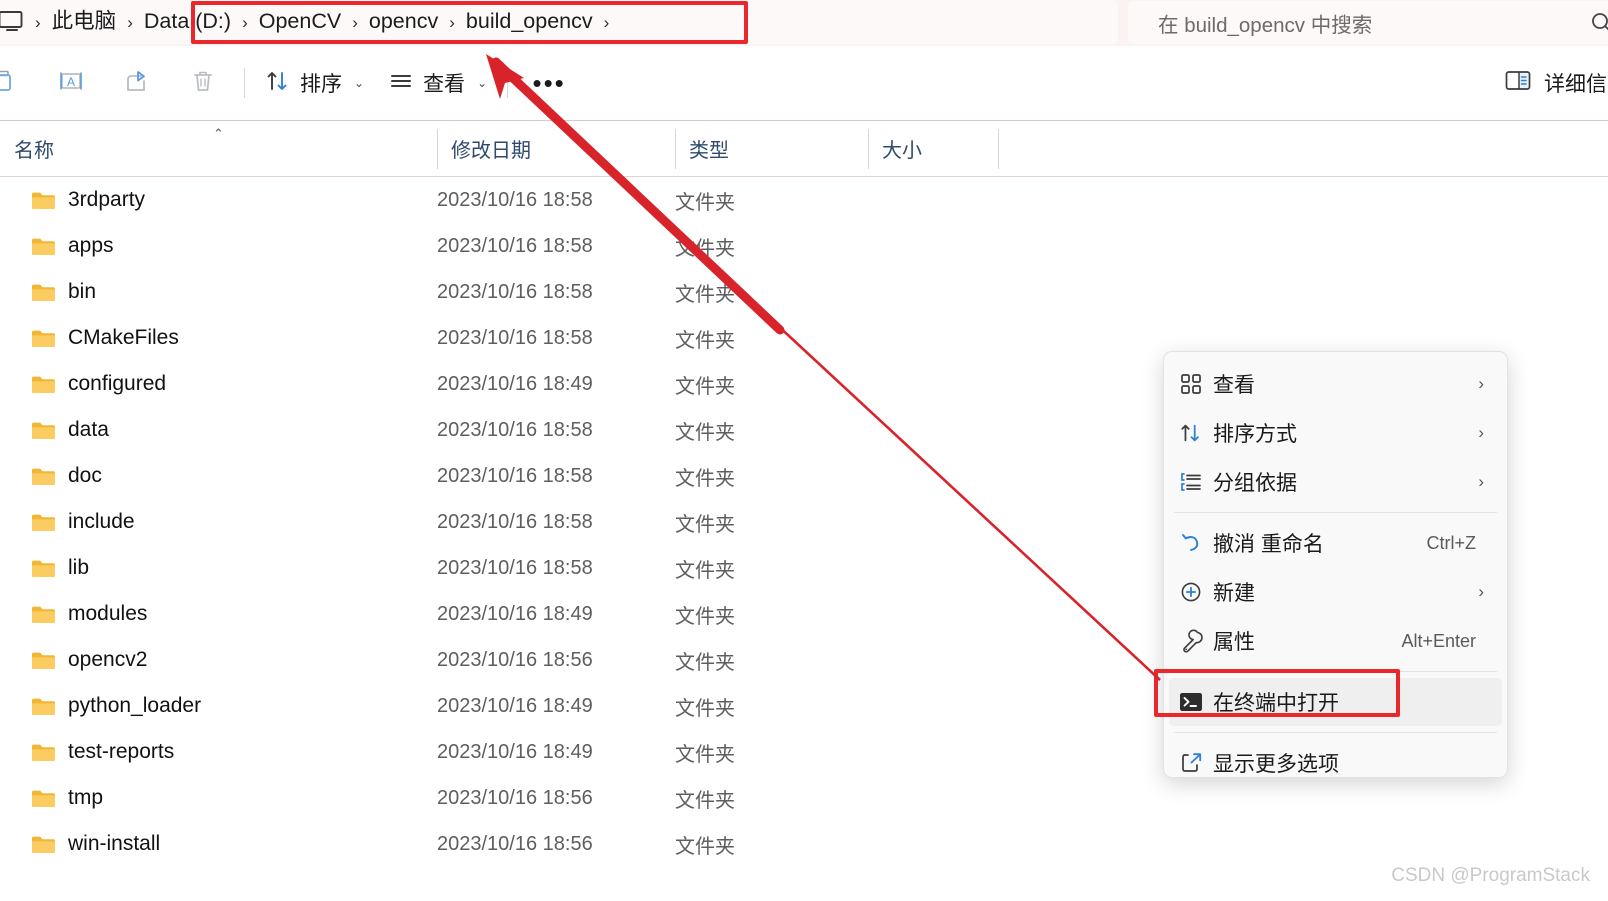 The height and width of the screenshot is (901, 1608). I want to click on sort-button: 排序 ⌄, so click(314, 83).